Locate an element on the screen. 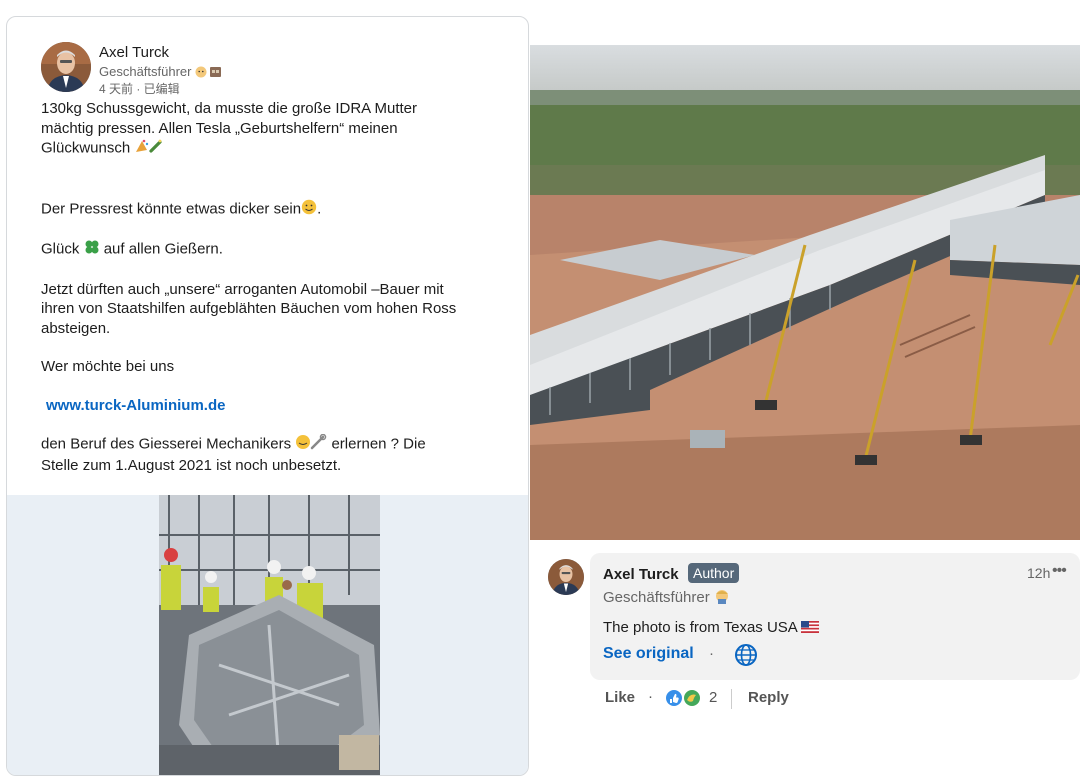 This screenshot has width=1080, height=776. comment-timestamp: 12h is located at coordinates (1039, 573).